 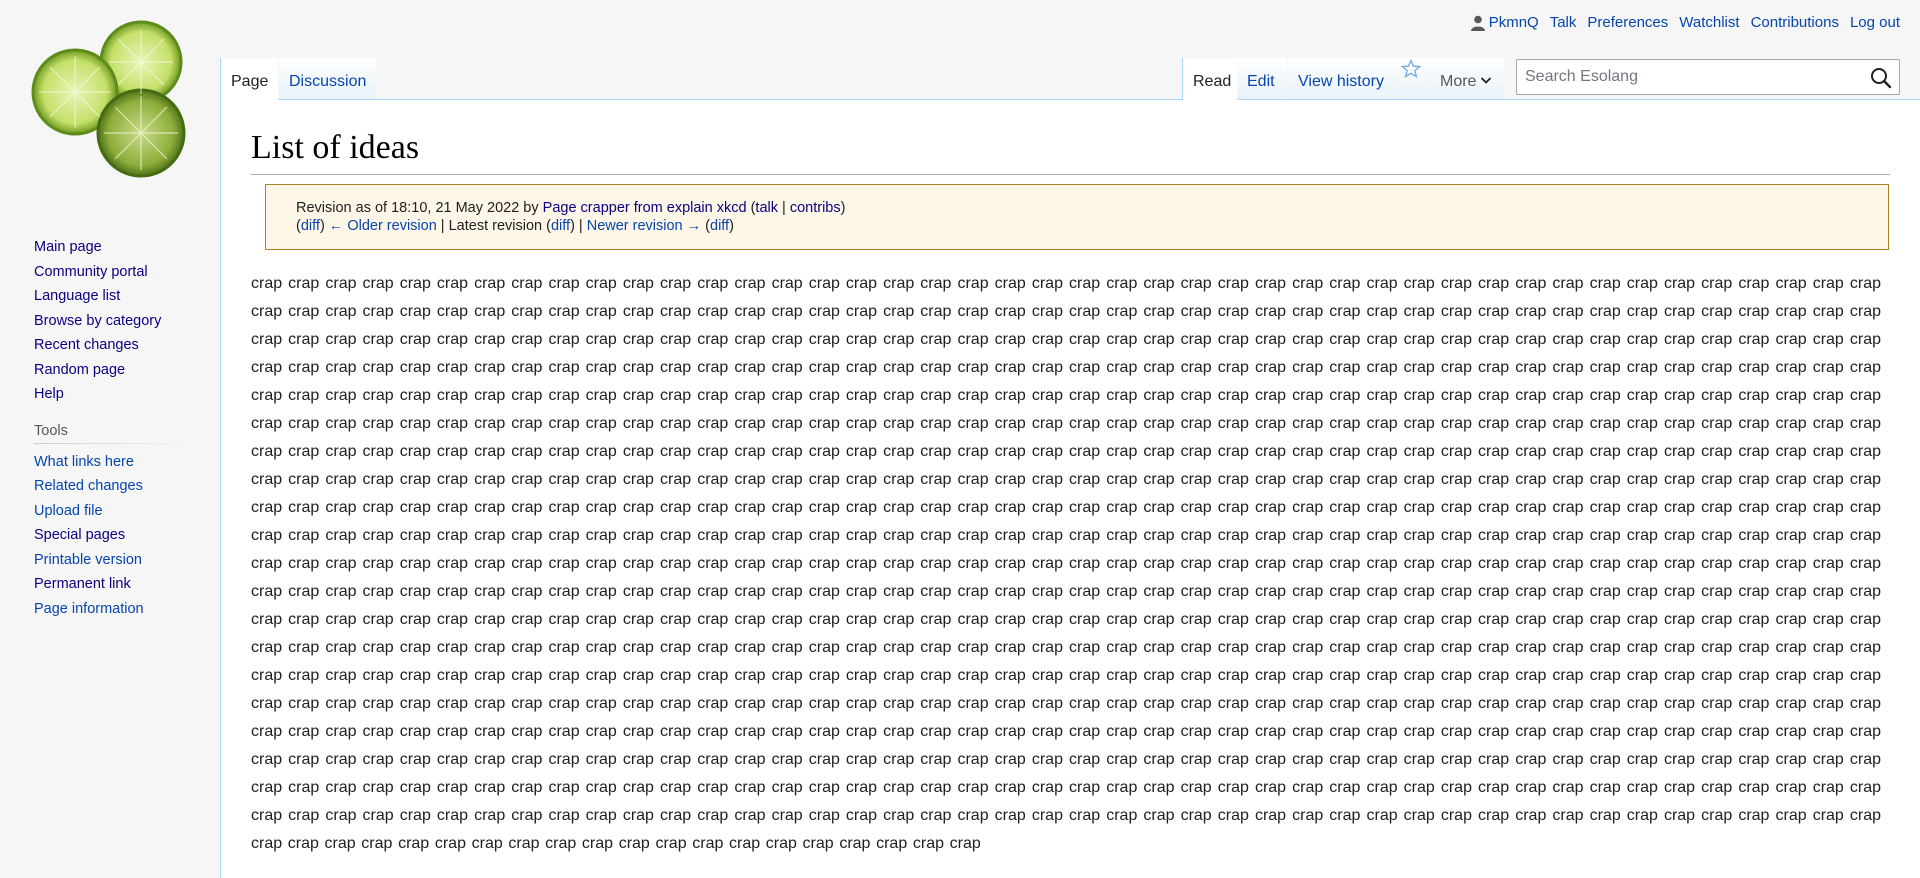 I want to click on tab-discussion: Discussion, so click(x=327, y=79).